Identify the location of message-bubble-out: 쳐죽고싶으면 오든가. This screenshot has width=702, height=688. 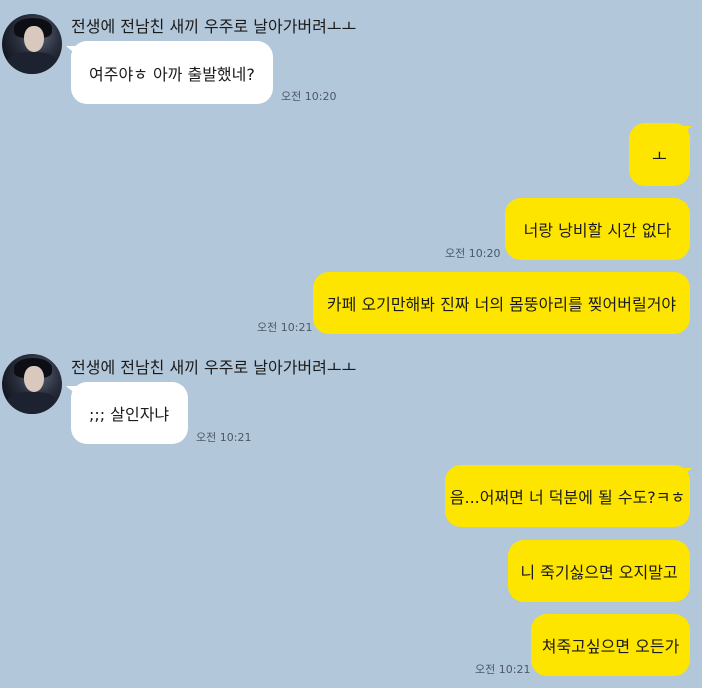
(610, 645).